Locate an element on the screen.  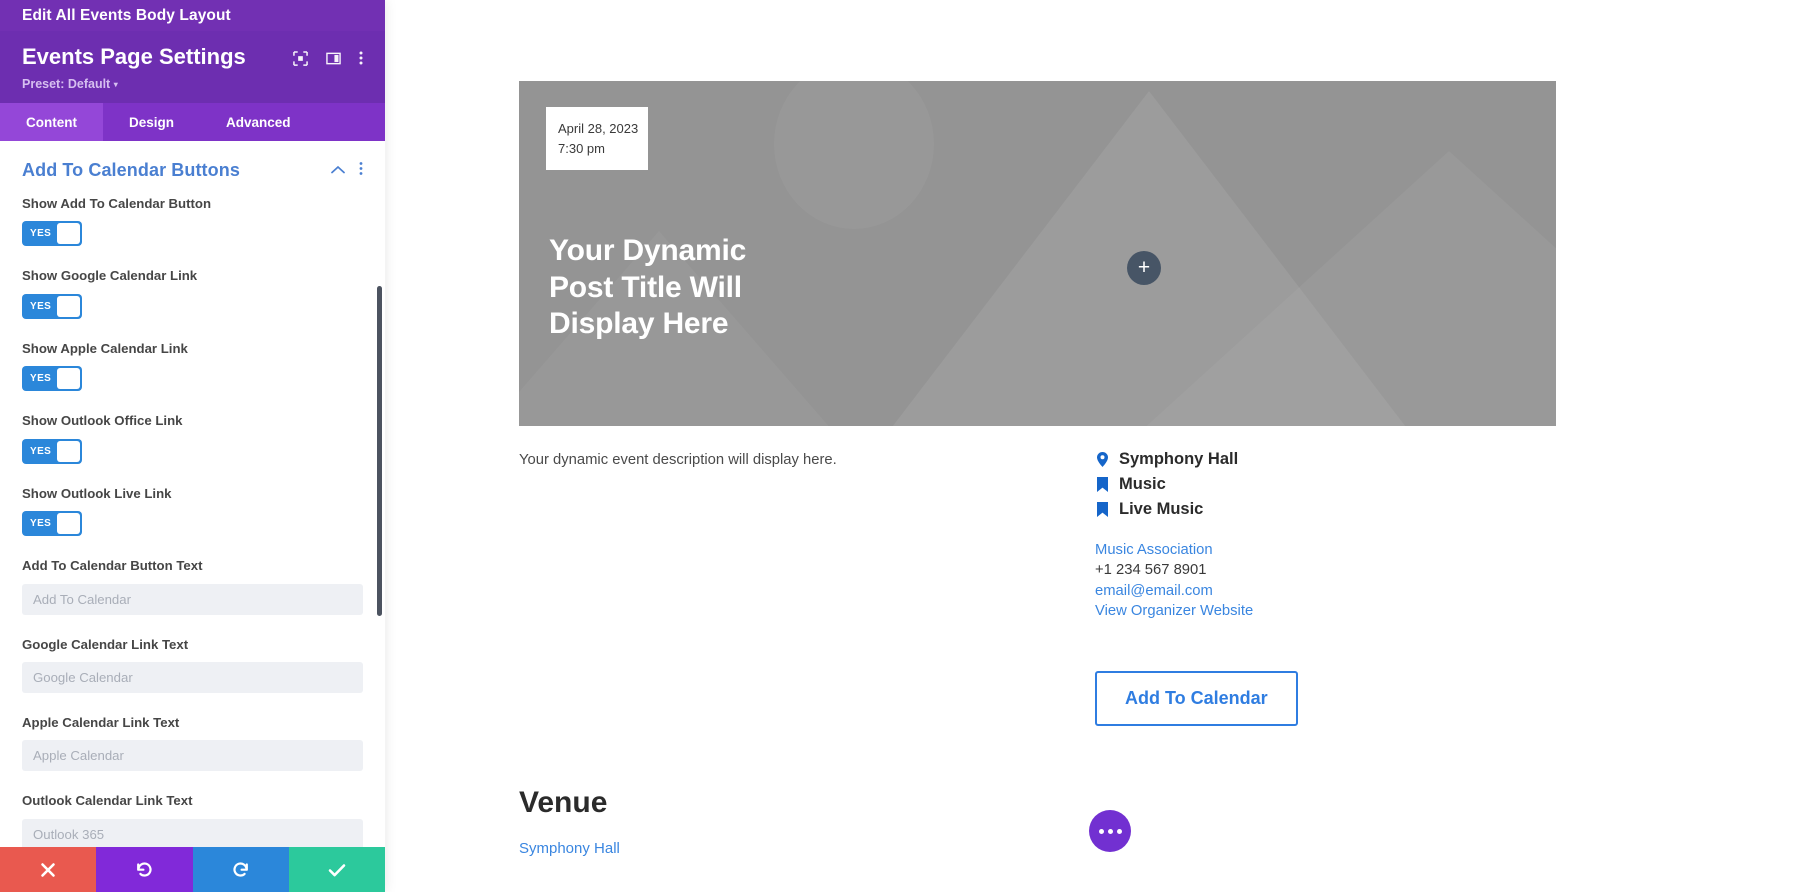
add-to-calendar-button-text-input is located at coordinates (192, 599).